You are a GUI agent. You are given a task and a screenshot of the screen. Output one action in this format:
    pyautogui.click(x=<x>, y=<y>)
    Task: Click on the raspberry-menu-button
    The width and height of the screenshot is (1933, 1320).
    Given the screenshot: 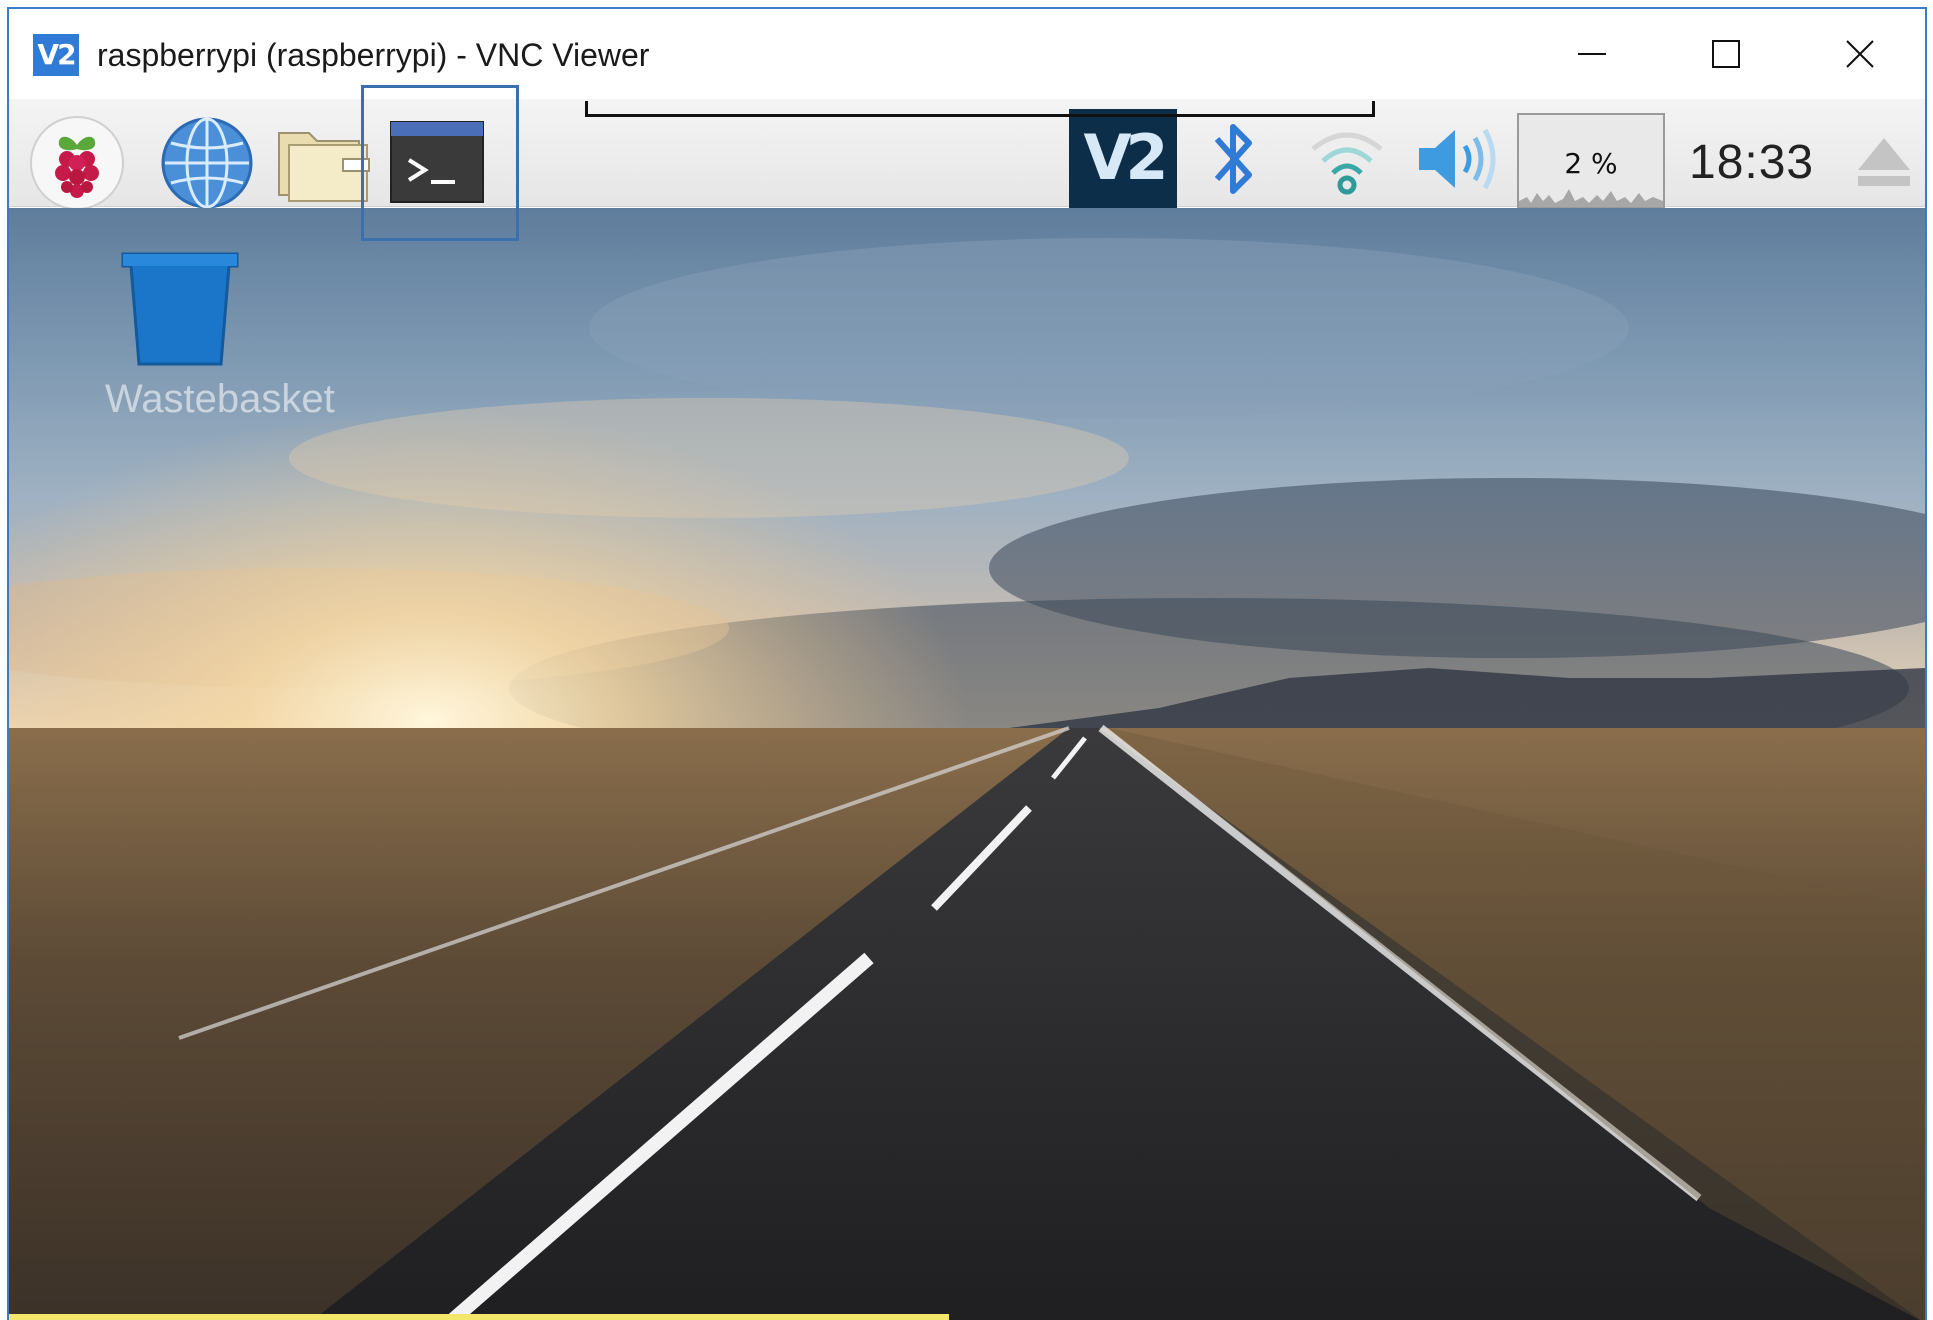 What is the action you would take?
    pyautogui.click(x=77, y=163)
    